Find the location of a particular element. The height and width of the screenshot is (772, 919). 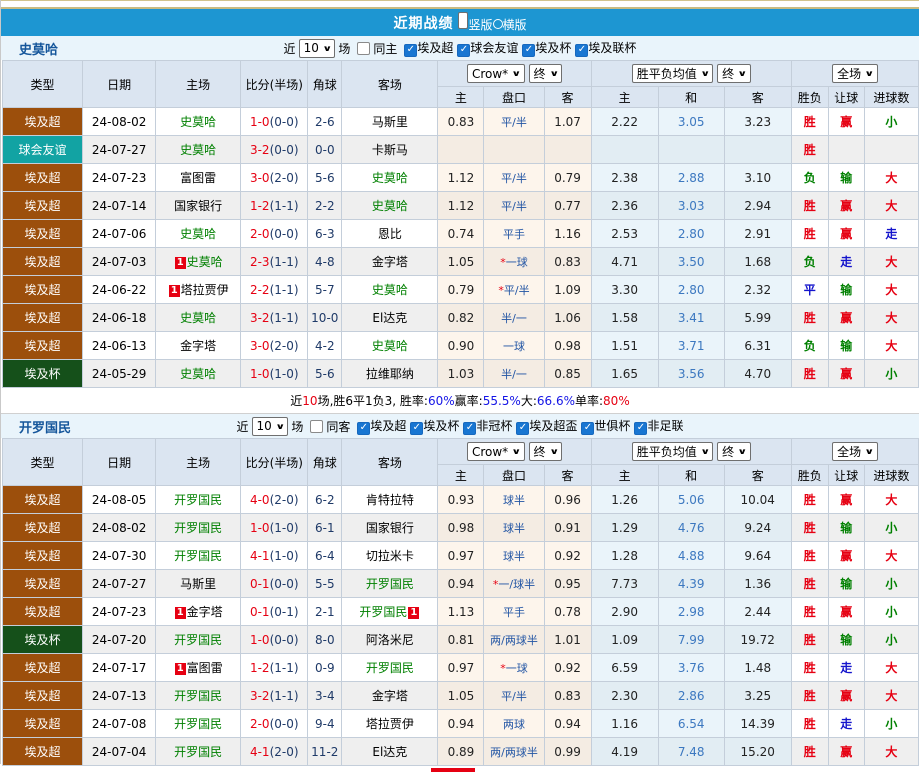

goals-cell: 走 is located at coordinates (891, 233).